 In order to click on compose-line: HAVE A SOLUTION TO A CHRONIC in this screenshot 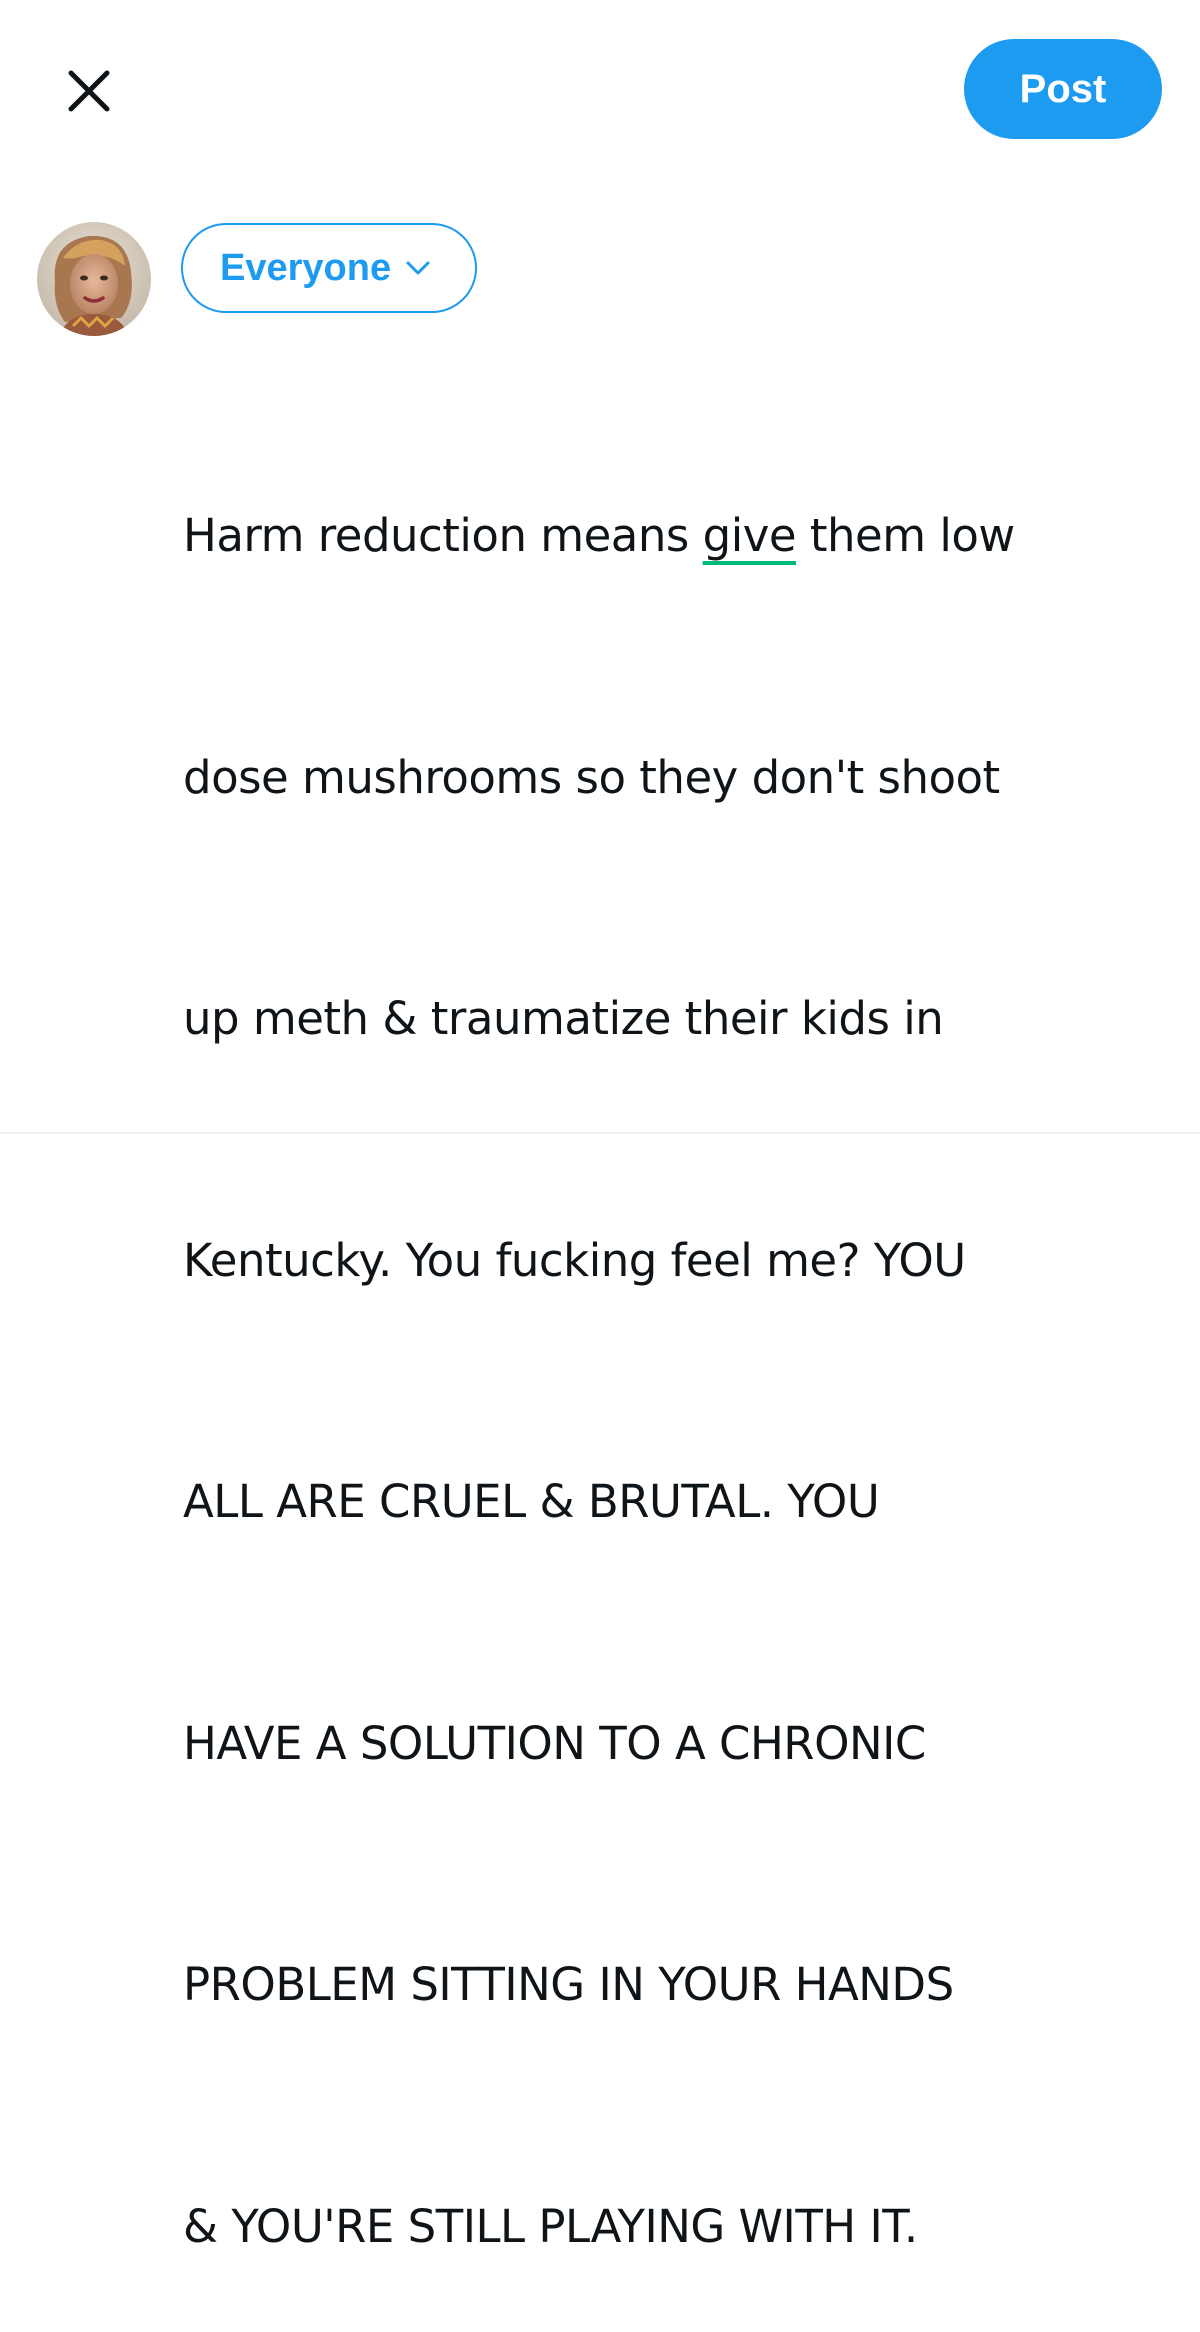, I will do `click(554, 1743)`.